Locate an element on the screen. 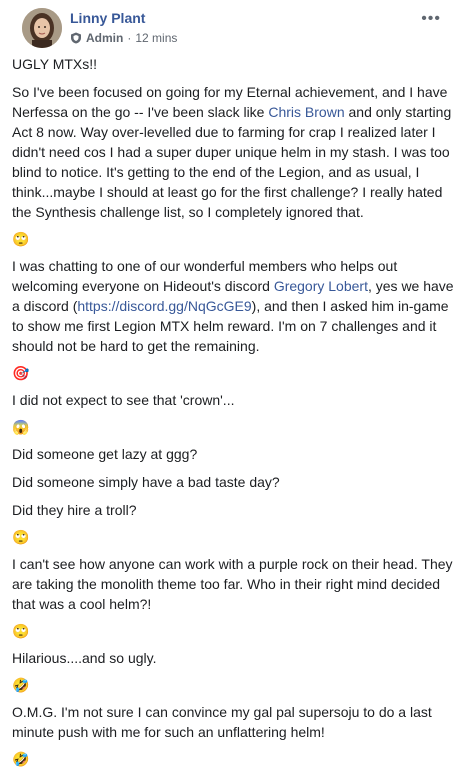 Image resolution: width=467 pixels, height=768 pixels. paragraph-question-1: Did someone get lazy at ggg? is located at coordinates (105, 454).